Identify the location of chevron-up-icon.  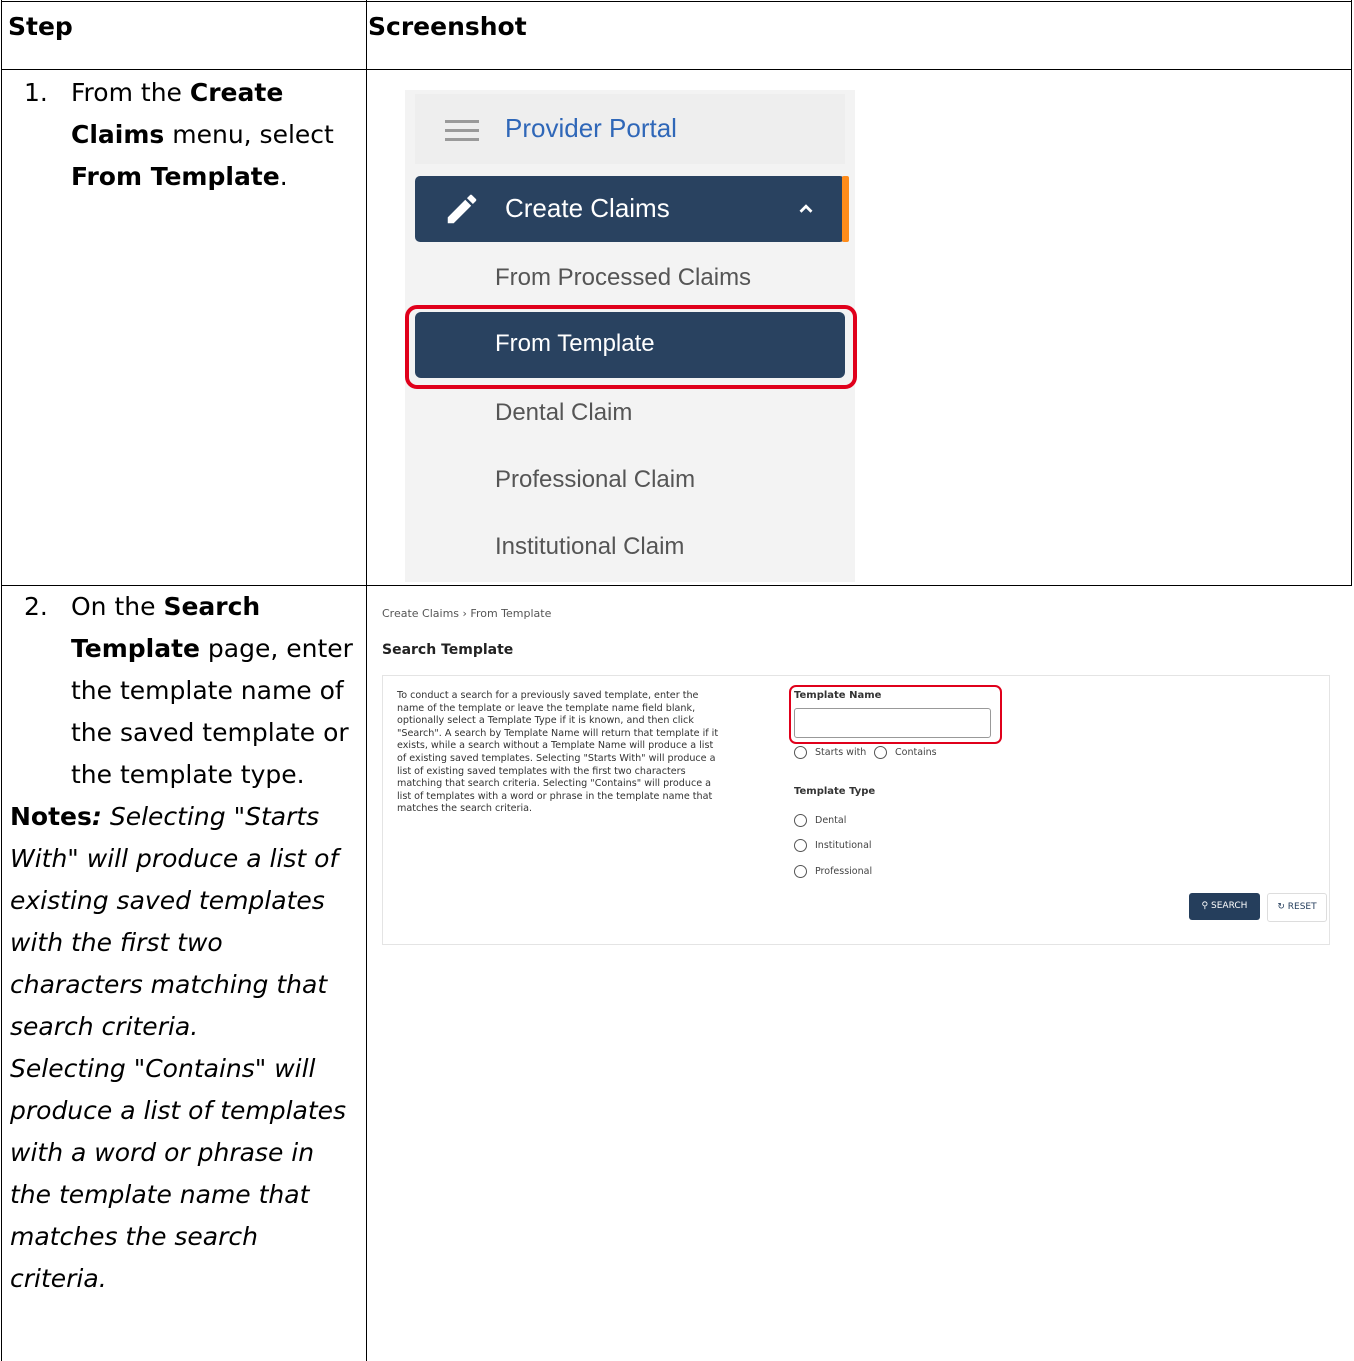
(806, 209).